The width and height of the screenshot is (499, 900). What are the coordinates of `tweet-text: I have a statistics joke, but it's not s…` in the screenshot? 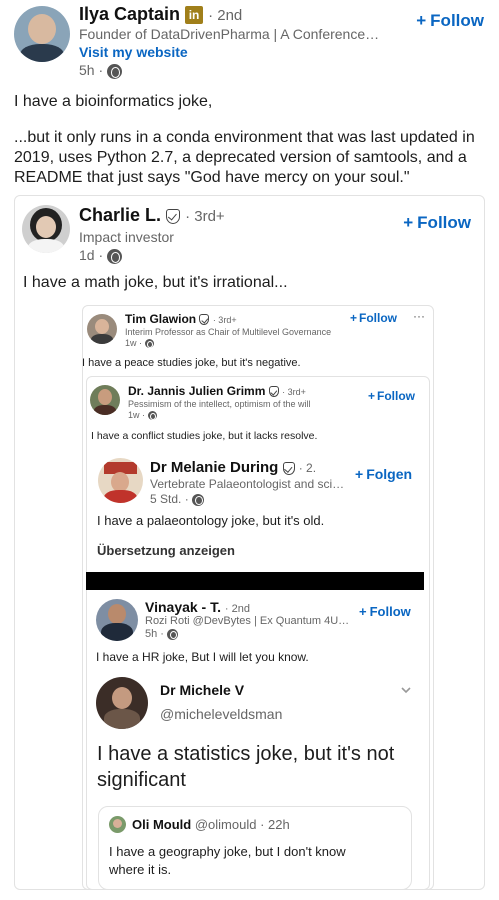 It's located at (246, 767).